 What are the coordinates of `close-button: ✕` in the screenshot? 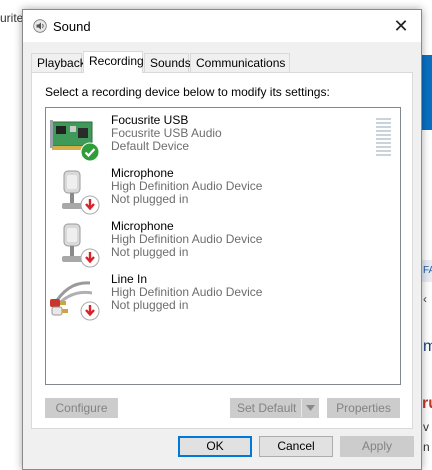 It's located at (401, 26).